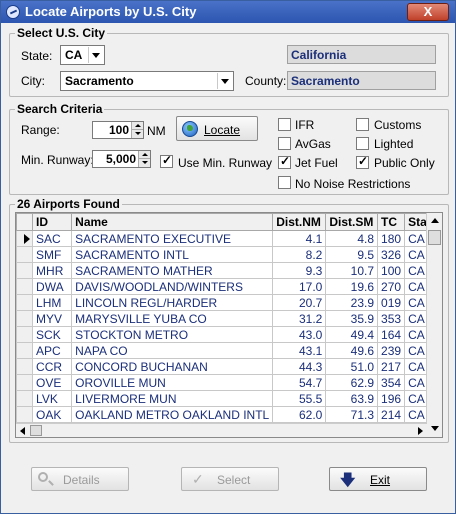 This screenshot has height=514, width=456. I want to click on jet-fuel-checkbox, so click(284, 161).